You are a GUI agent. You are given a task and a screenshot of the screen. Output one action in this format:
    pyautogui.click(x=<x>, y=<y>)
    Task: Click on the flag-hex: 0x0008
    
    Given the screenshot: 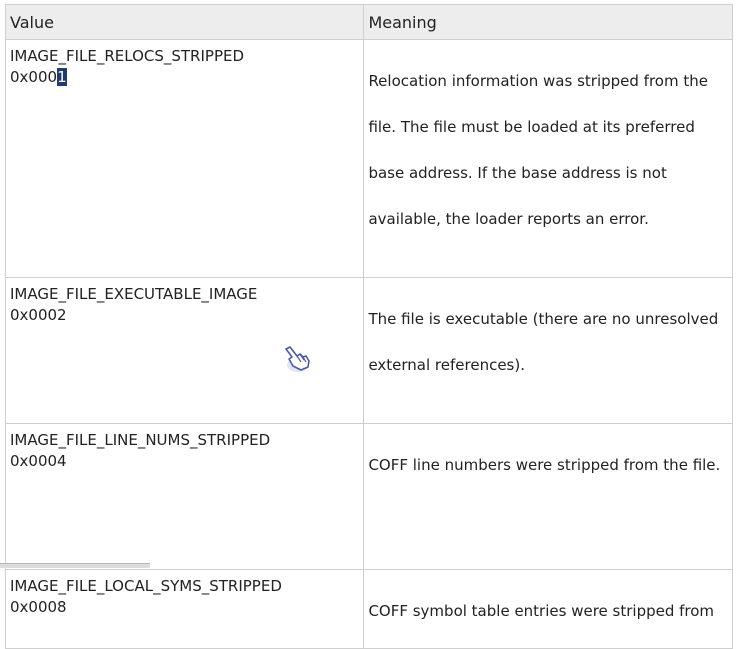 What is the action you would take?
    pyautogui.click(x=38, y=607)
    